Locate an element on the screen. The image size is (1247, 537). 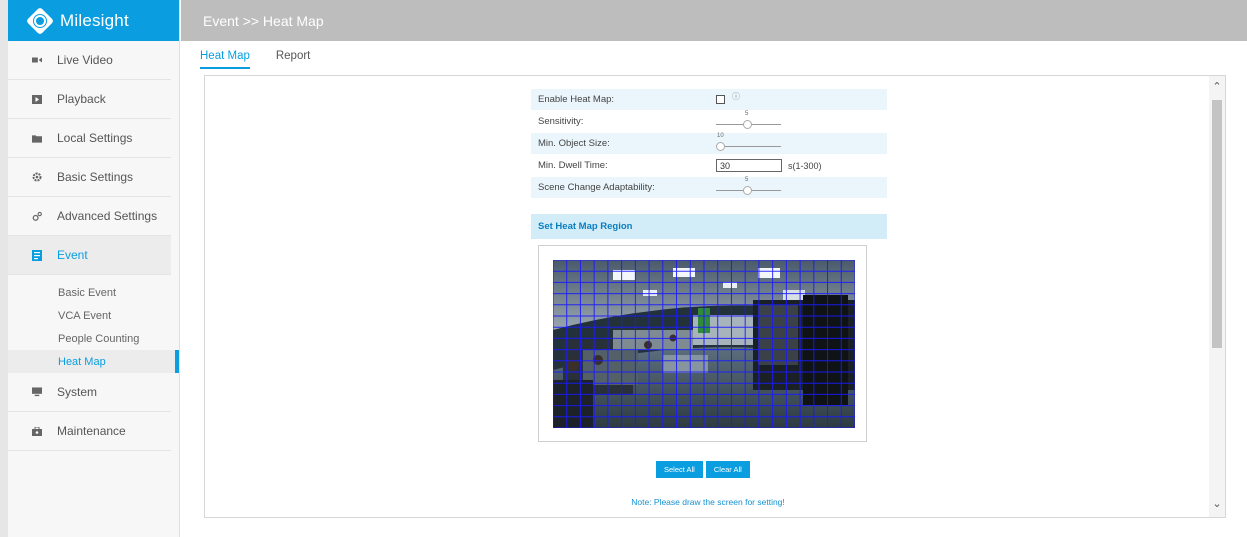
sidebar-item-basic-settings: Basic Settings is located at coordinates (89, 177).